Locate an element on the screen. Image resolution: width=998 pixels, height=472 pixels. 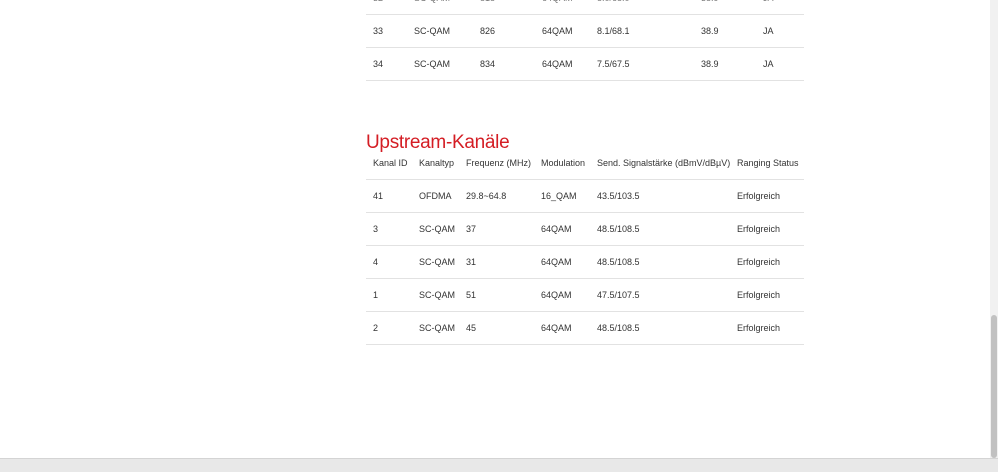
channel-id-cell: 2 is located at coordinates (392, 328).